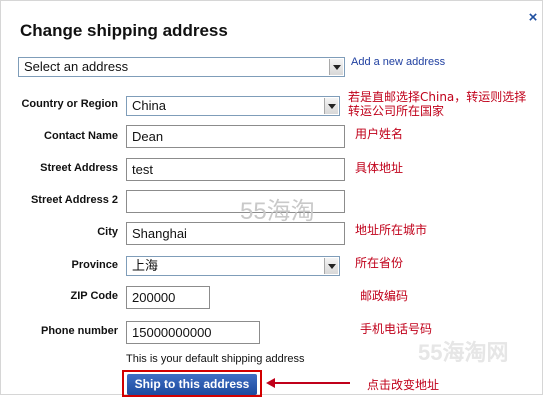 Image resolution: width=545 pixels, height=397 pixels. Describe the element at coordinates (145, 265) in the screenshot. I see `province-select-value: 上海` at that location.